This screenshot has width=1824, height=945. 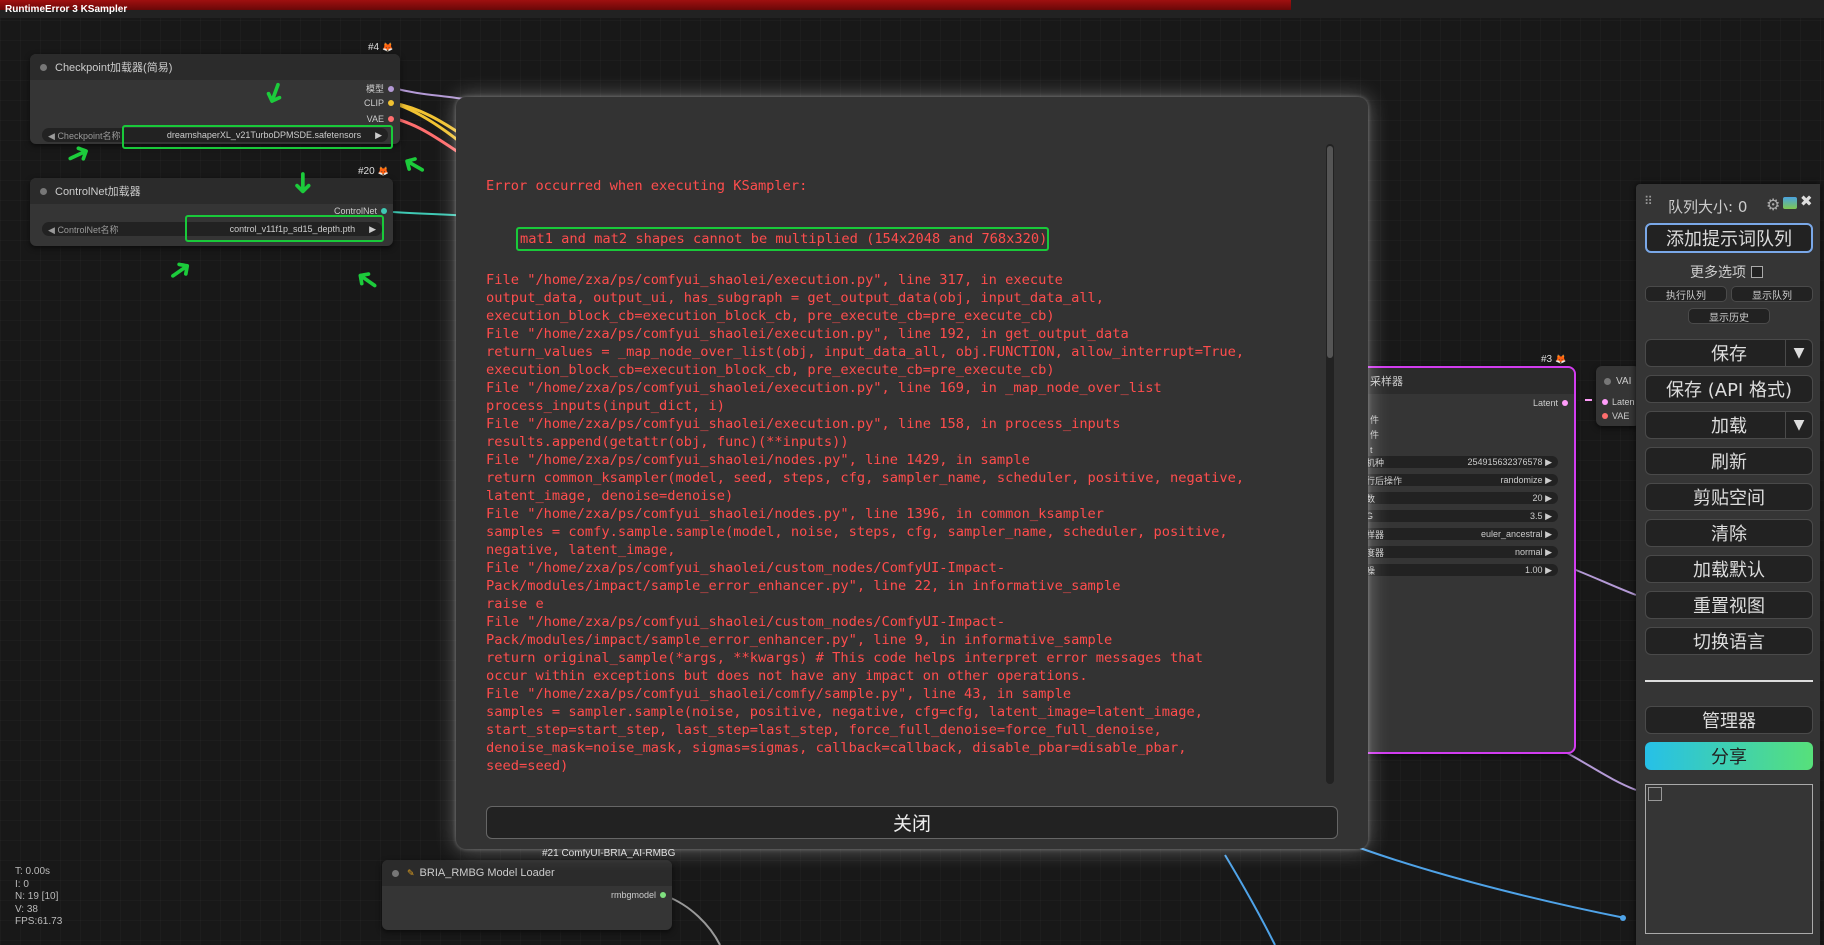 What do you see at coordinates (1729, 461) in the screenshot?
I see `refresh-button: 刷新` at bounding box center [1729, 461].